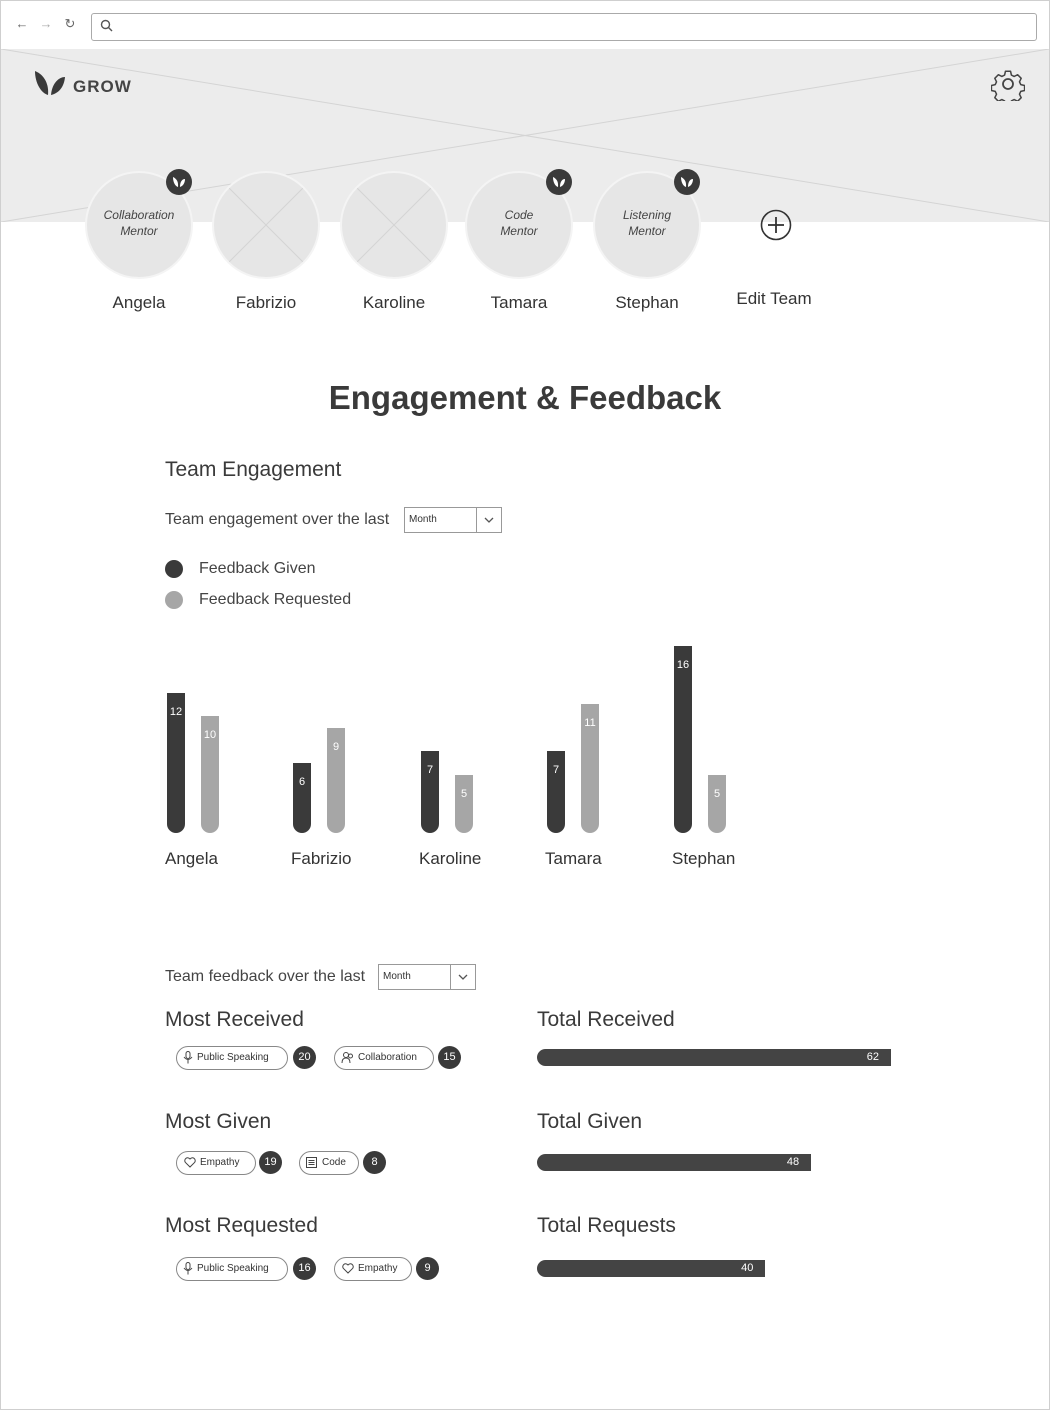 The width and height of the screenshot is (1050, 1410). What do you see at coordinates (449, 1057) in the screenshot?
I see `count-badge: 15` at bounding box center [449, 1057].